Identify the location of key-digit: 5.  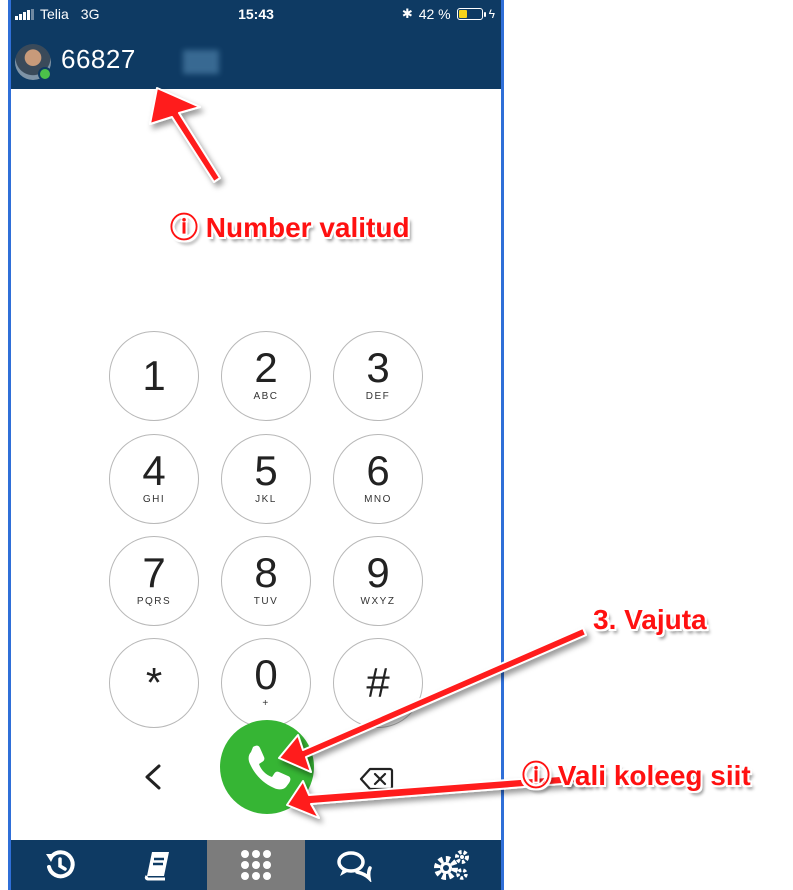
(266, 470).